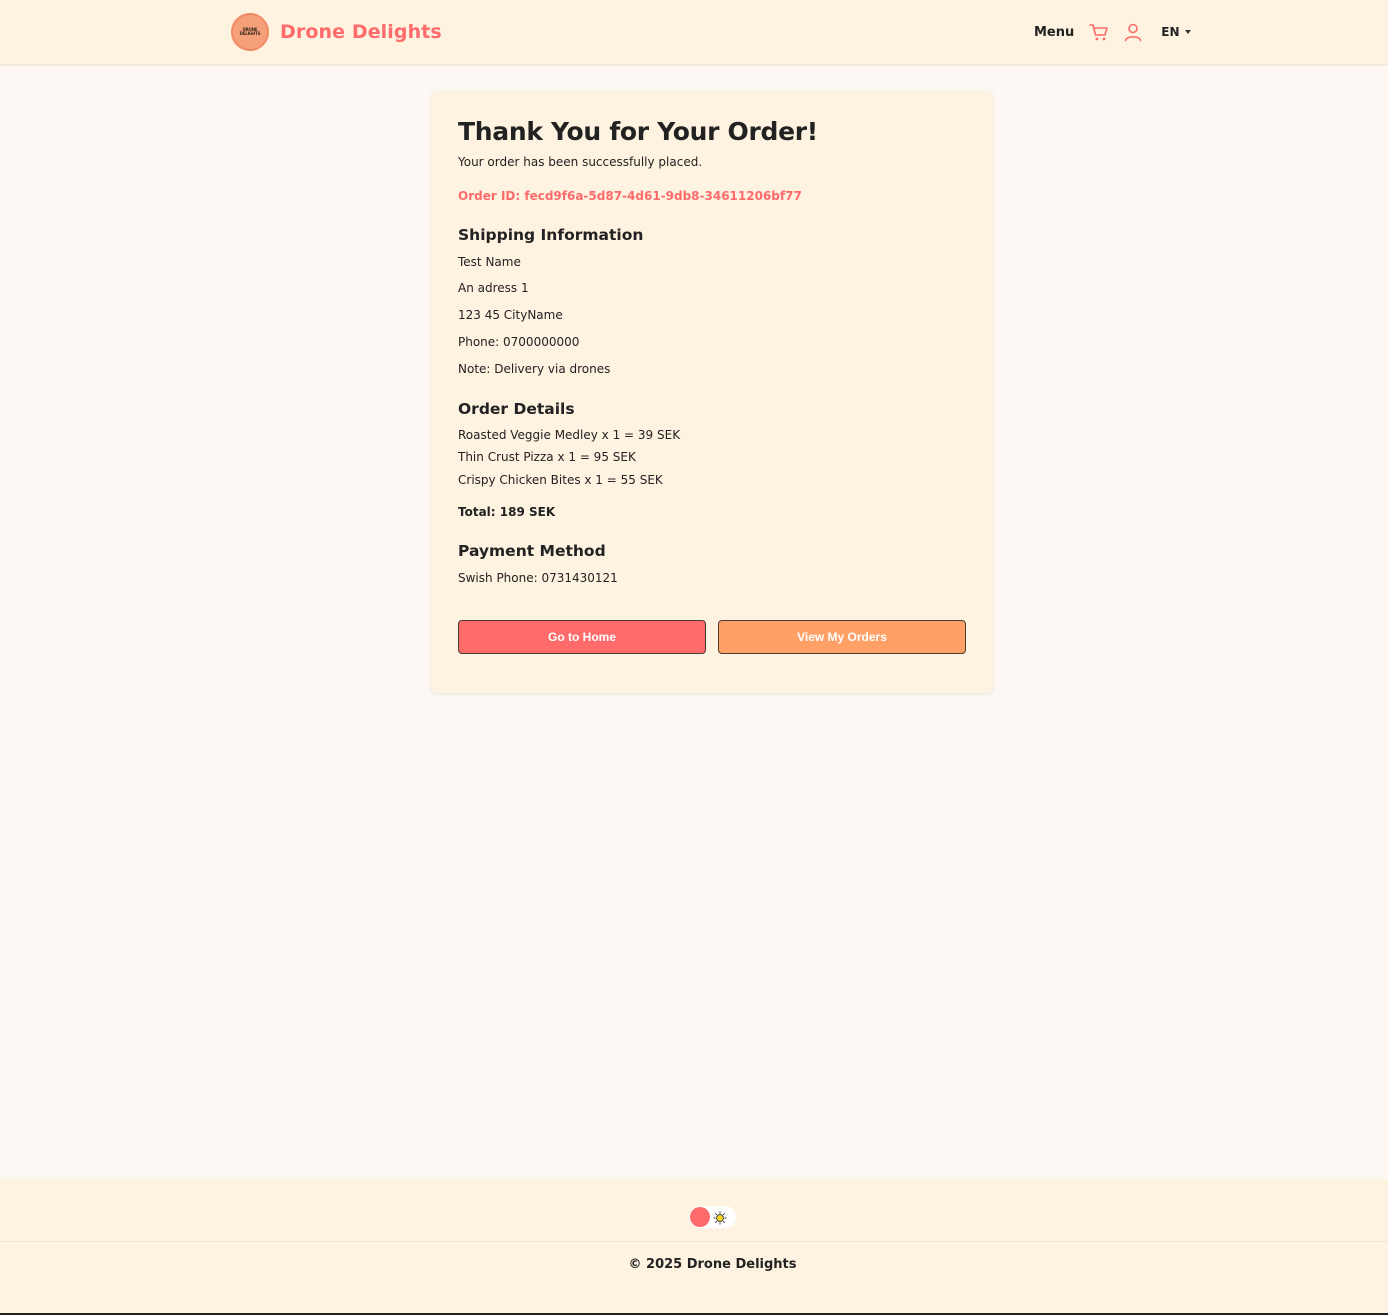 The height and width of the screenshot is (1315, 1388). I want to click on payment-method: Swish Phone: 0731430121, so click(538, 578).